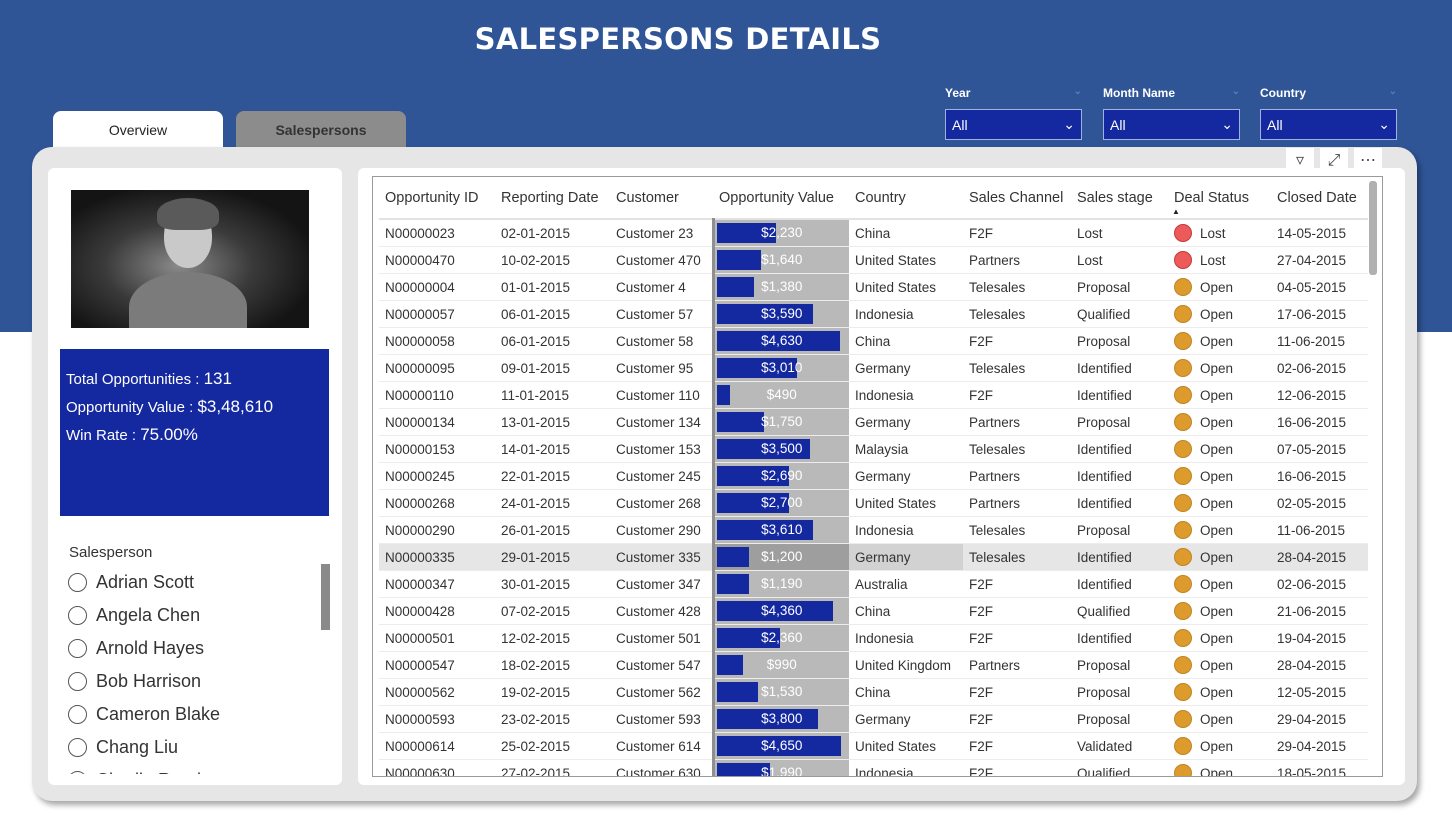  I want to click on reporting-date-cell: 09-01-2015, so click(552, 368).